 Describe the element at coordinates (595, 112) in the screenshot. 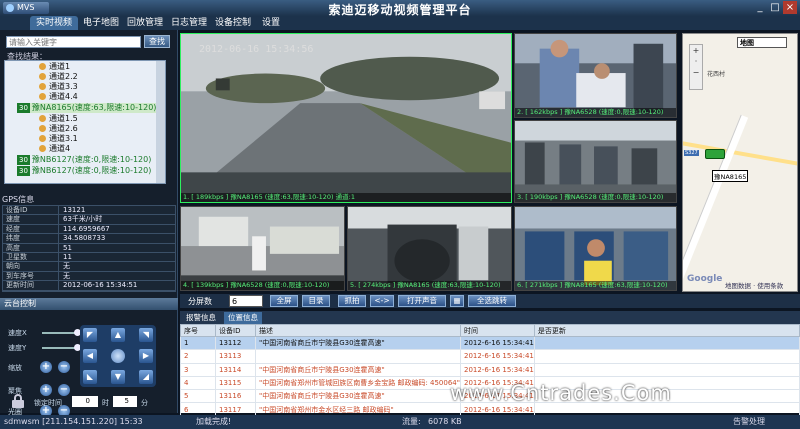

I see `video-label-2: 2. [ 162kbps ] 豫NA6528 (速度:0,限速:10-120)` at that location.